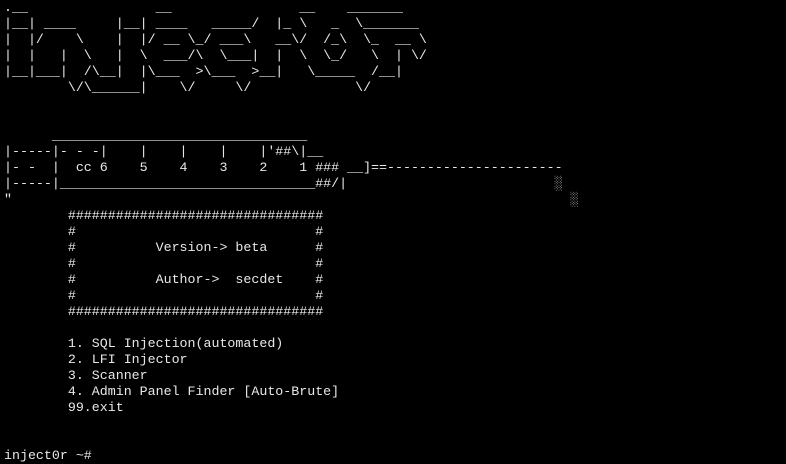 This screenshot has height=464, width=786. I want to click on terminal-line: \/\______| \/ \/ \/, so click(188, 87).